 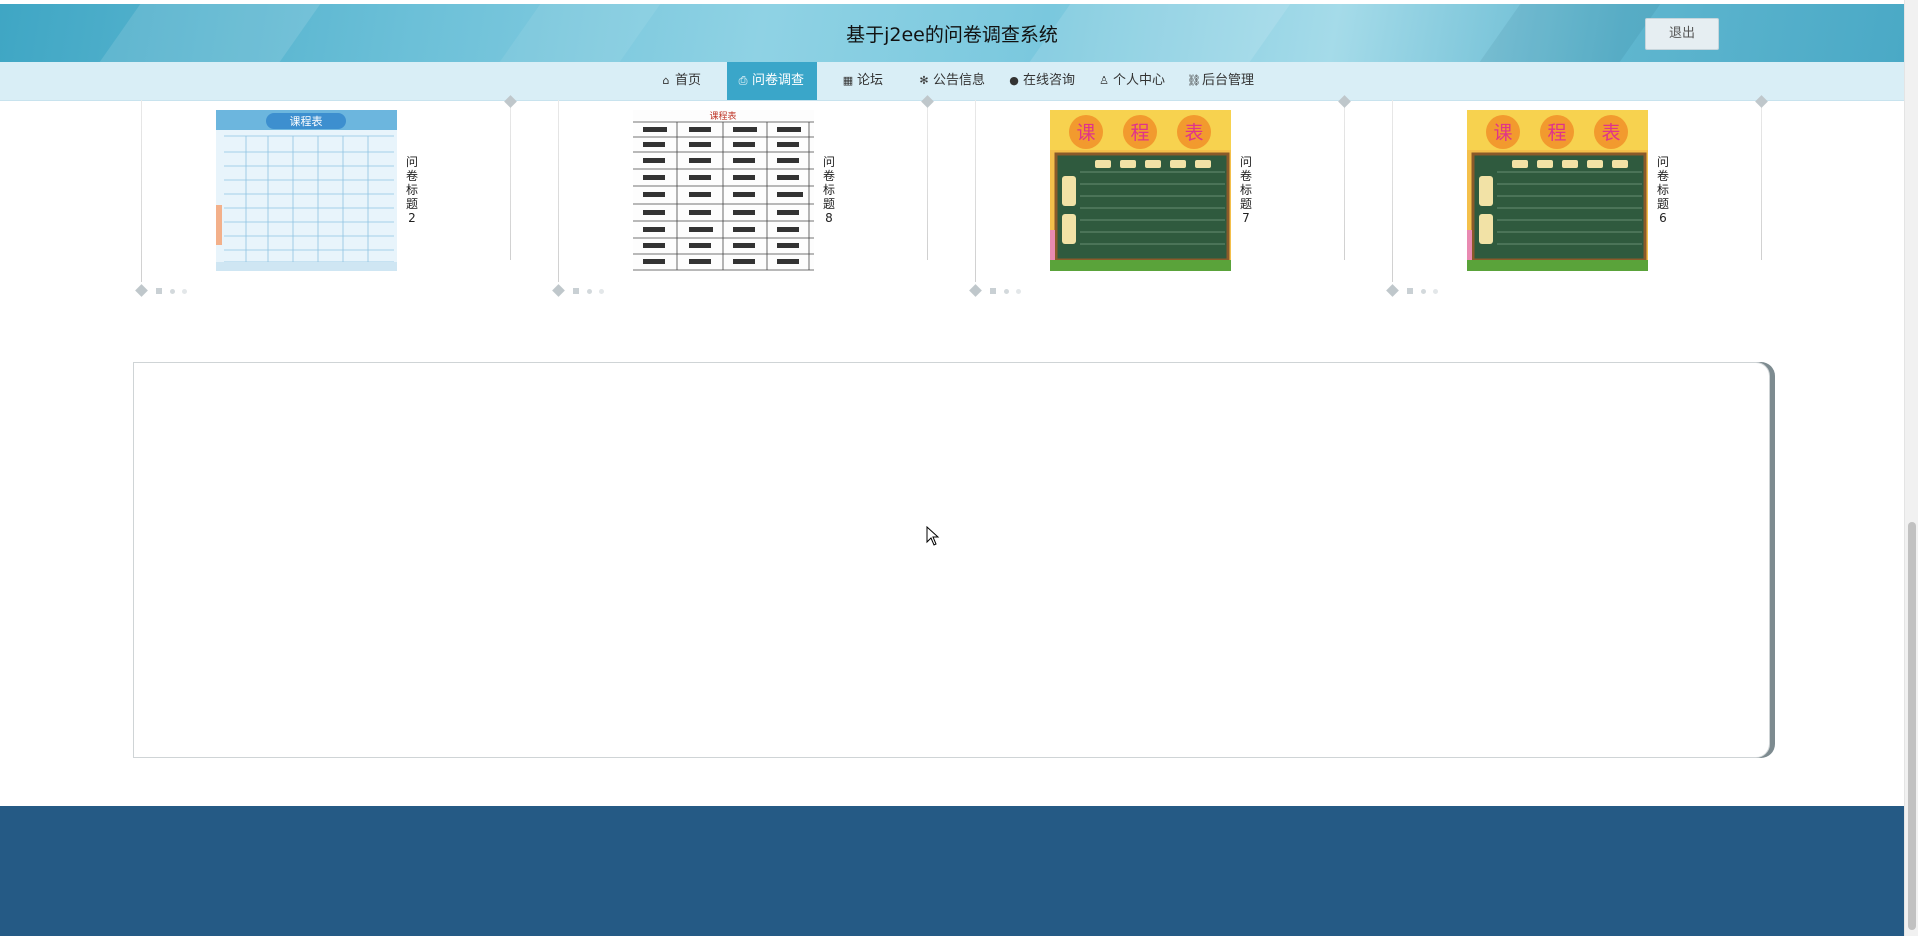 I want to click on print-icon: ⎙, so click(x=743, y=80).